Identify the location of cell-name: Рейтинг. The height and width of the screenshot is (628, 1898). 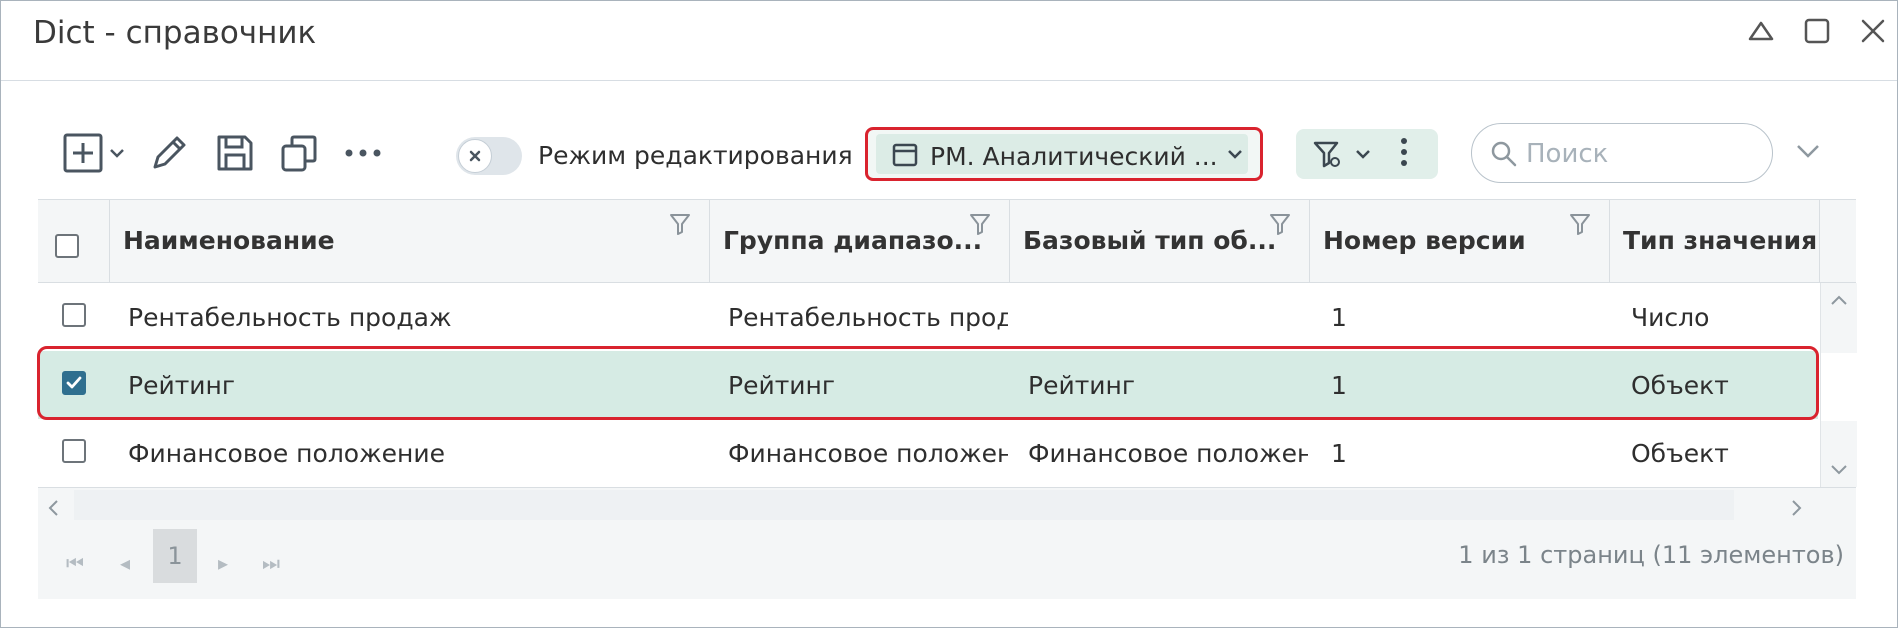
(181, 385).